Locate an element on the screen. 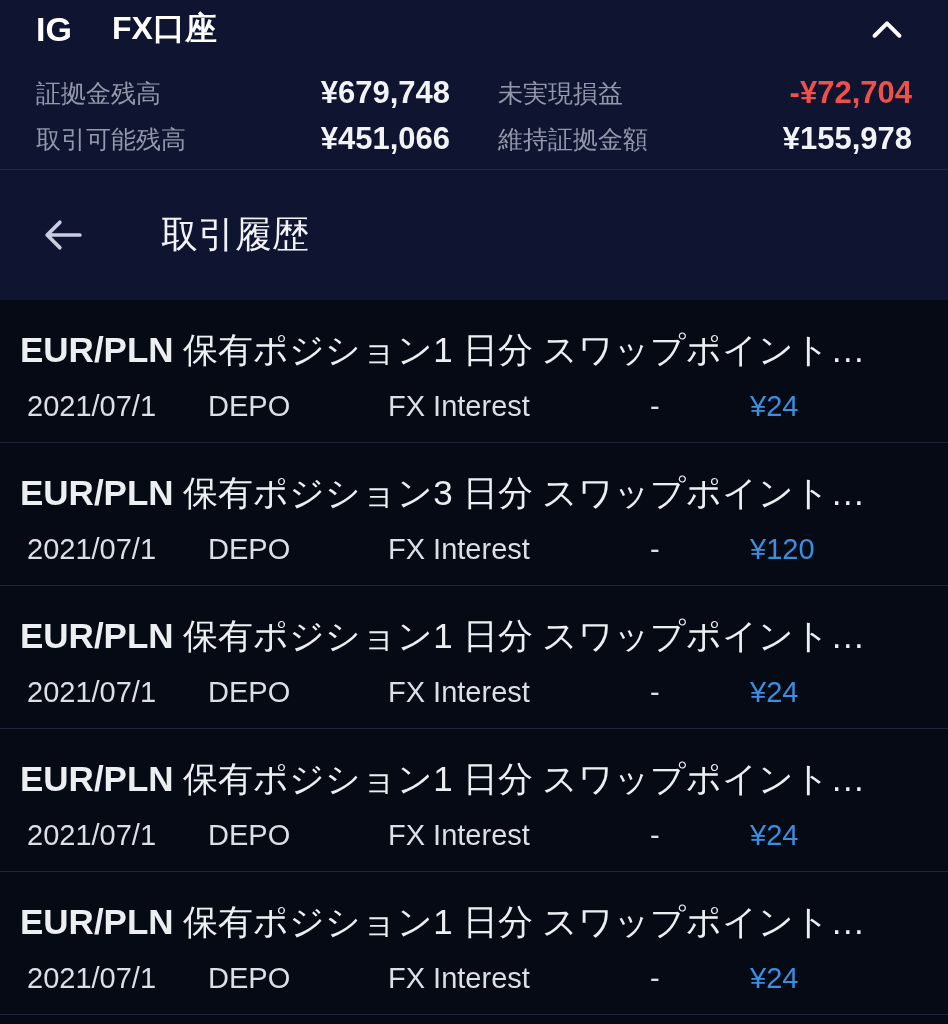 The width and height of the screenshot is (948, 1024). stat-value: ¥679,748 is located at coordinates (385, 93).